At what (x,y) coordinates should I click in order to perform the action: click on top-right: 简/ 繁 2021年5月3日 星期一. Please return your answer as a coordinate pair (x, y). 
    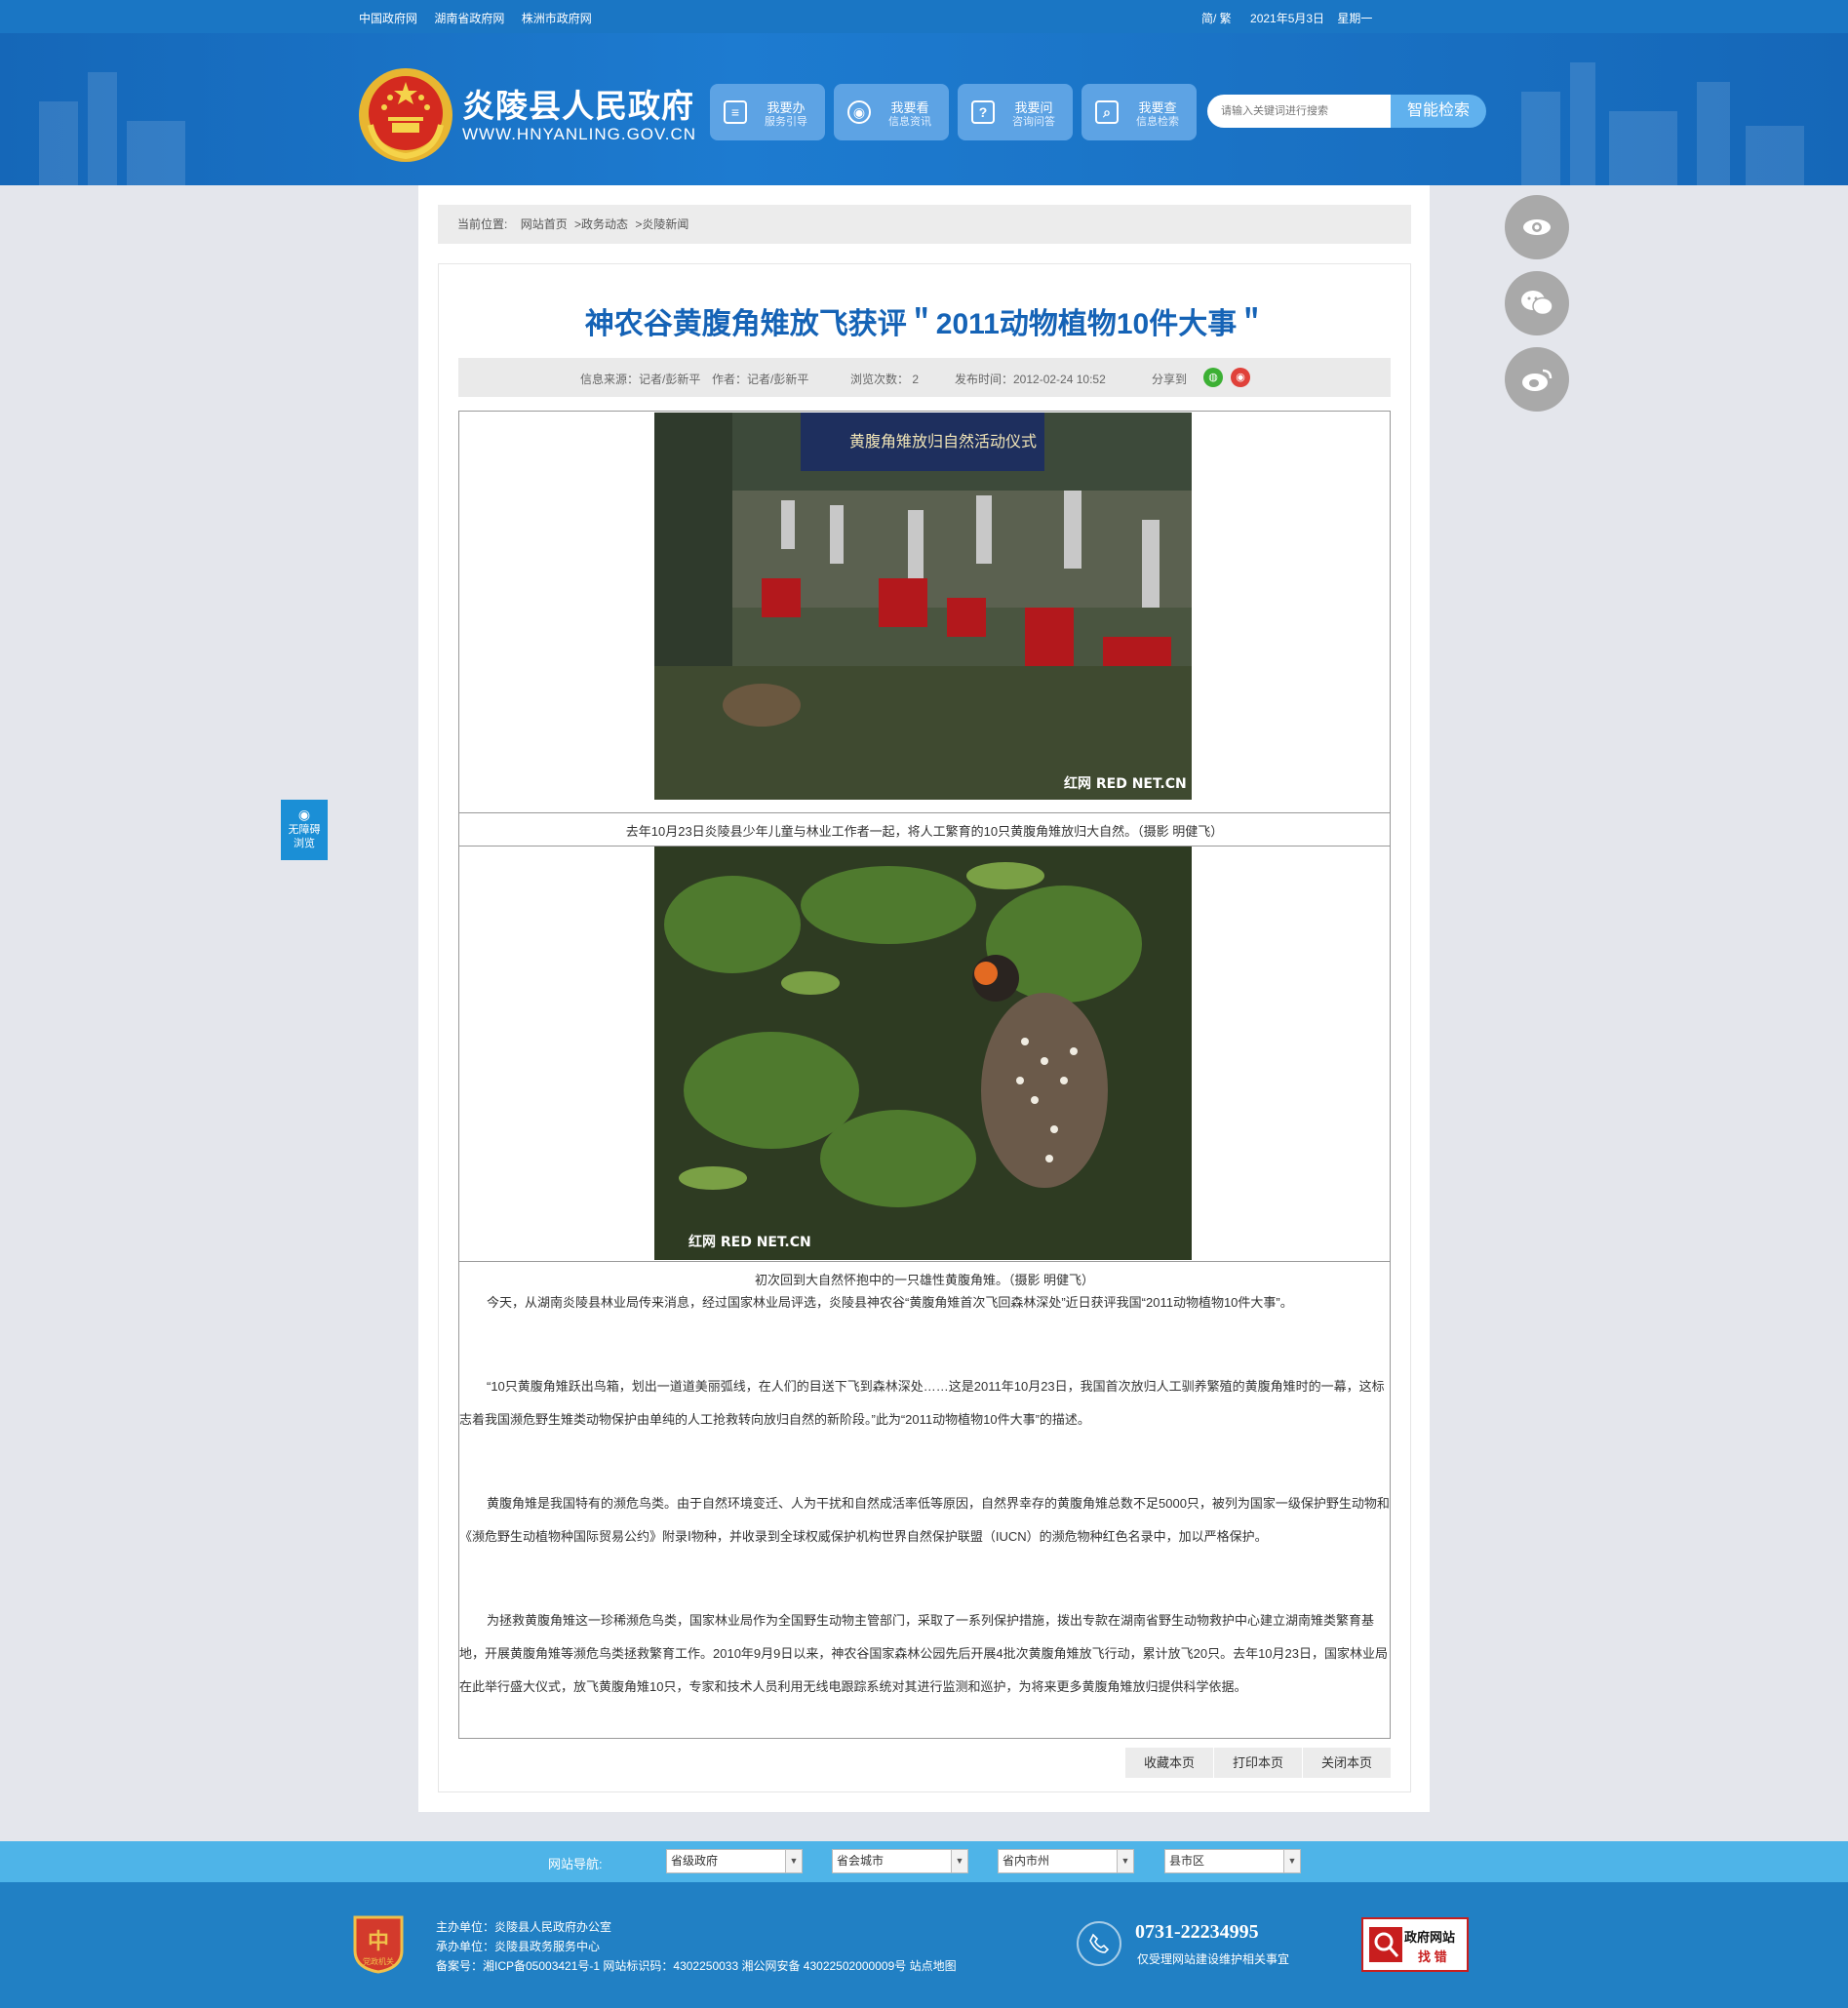
    Looking at the image, I should click on (1294, 18).